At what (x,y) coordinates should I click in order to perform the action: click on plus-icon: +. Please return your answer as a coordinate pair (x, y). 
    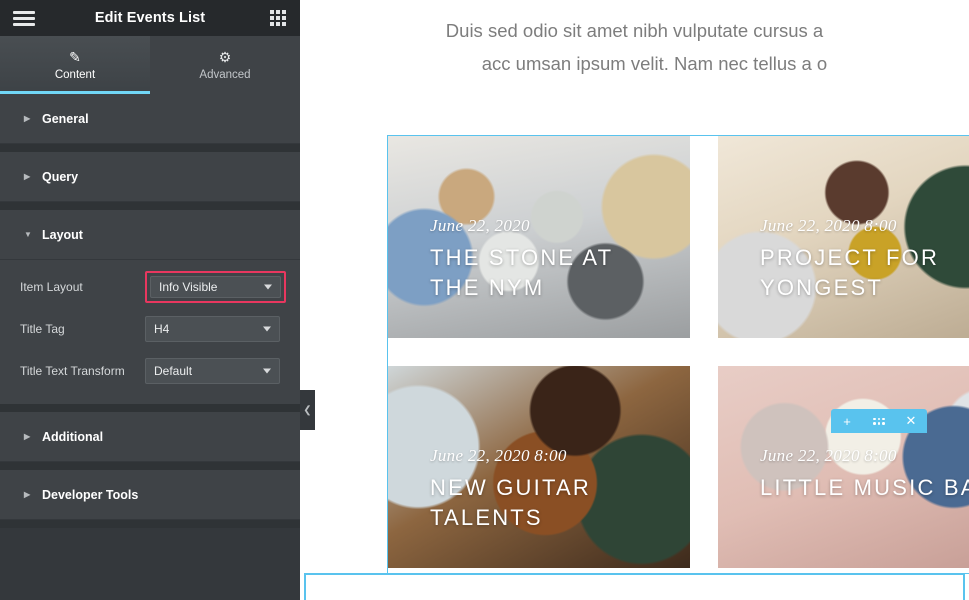
    Looking at the image, I should click on (847, 421).